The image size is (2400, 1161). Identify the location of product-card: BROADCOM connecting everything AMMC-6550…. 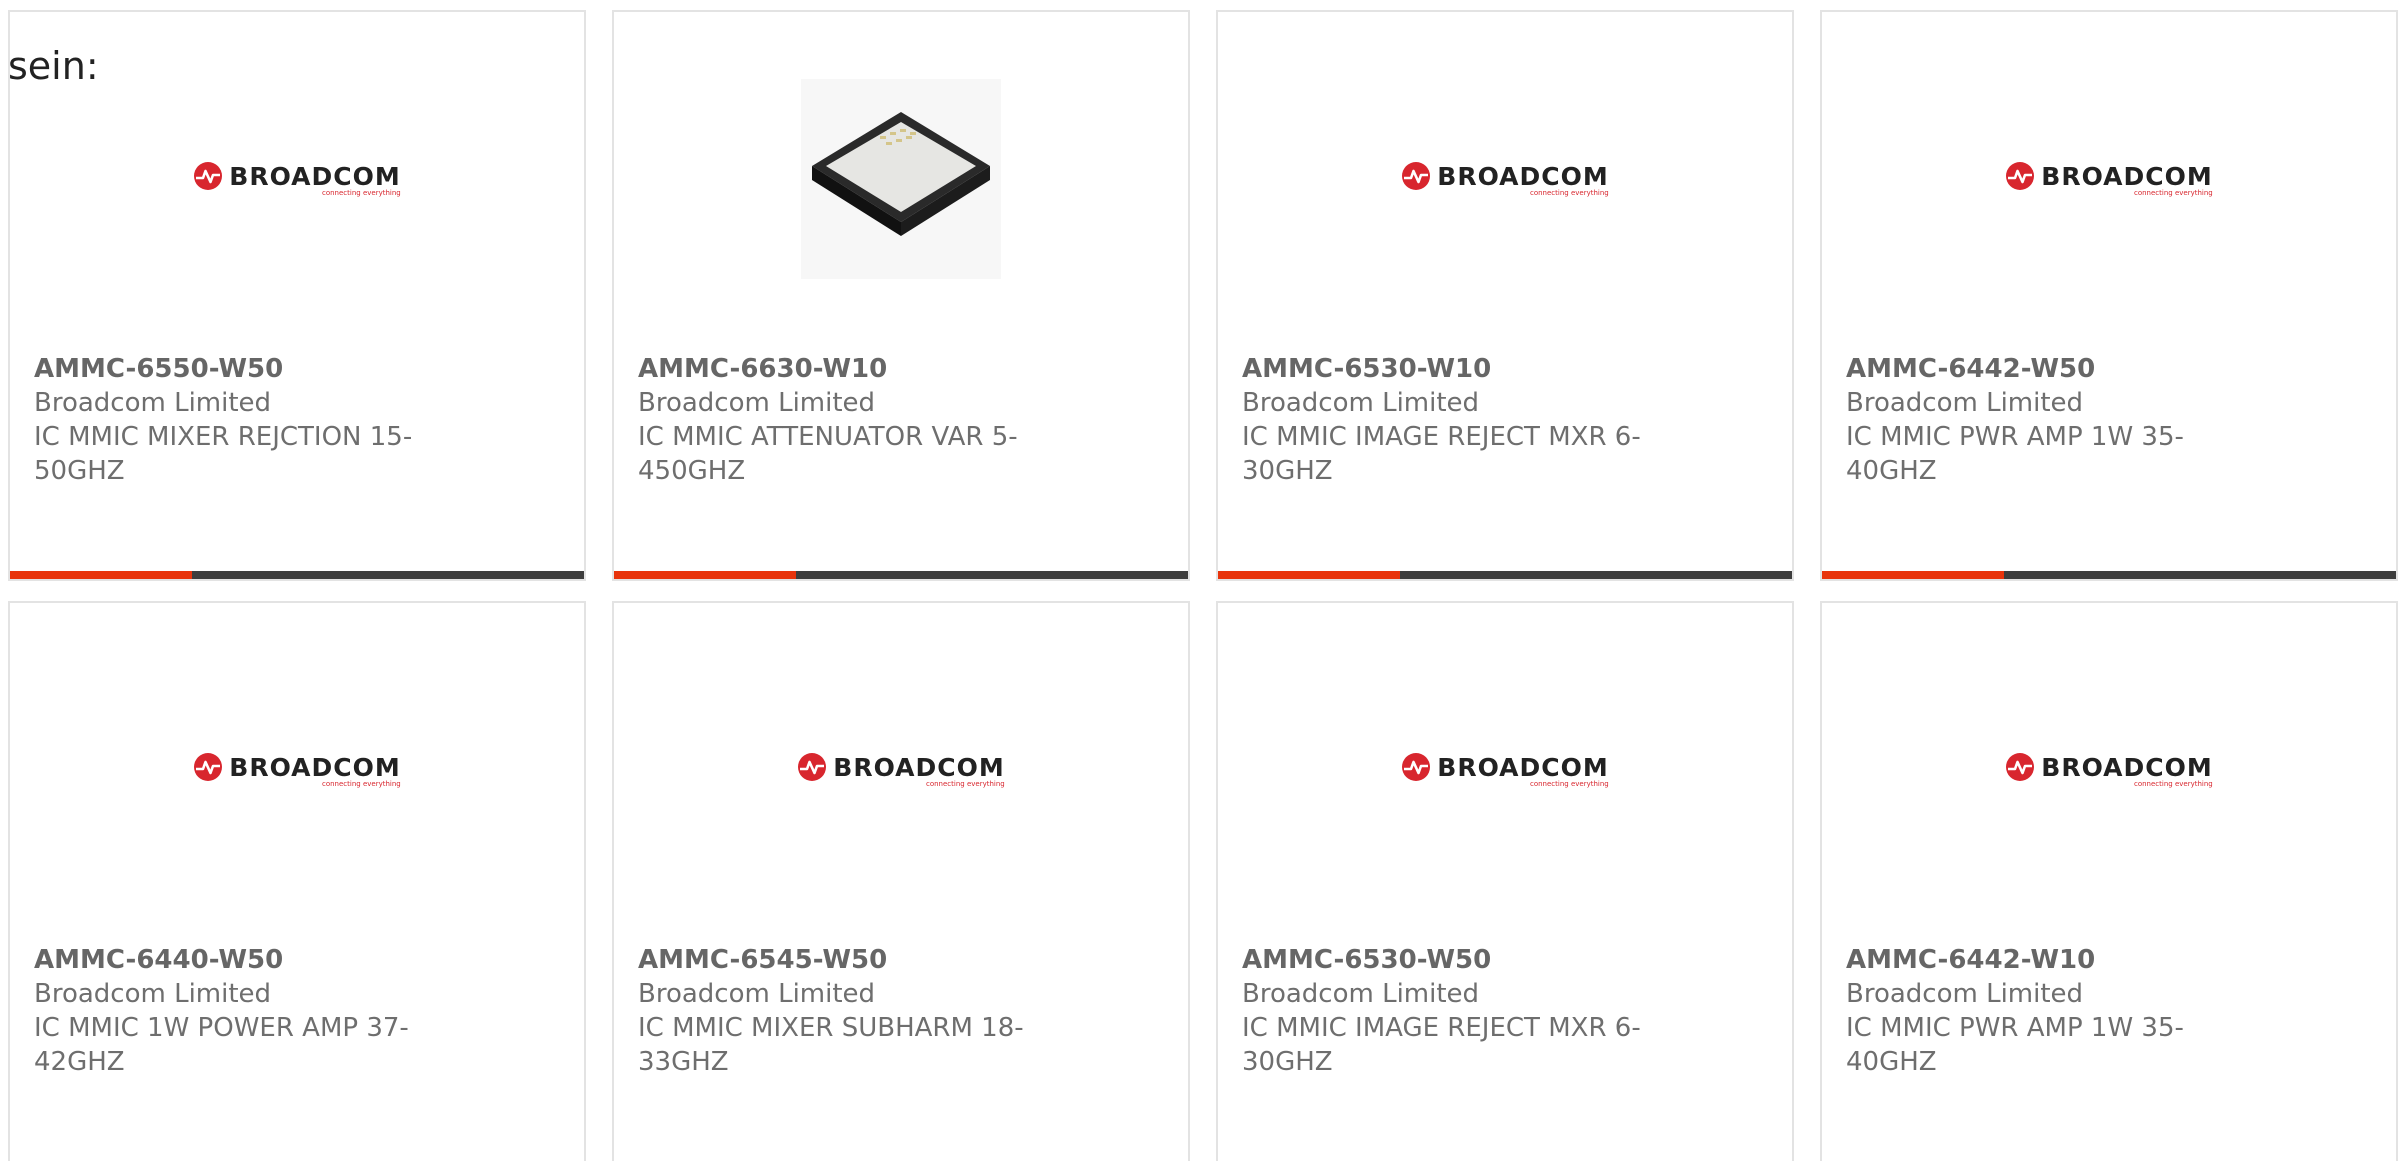
(297, 295).